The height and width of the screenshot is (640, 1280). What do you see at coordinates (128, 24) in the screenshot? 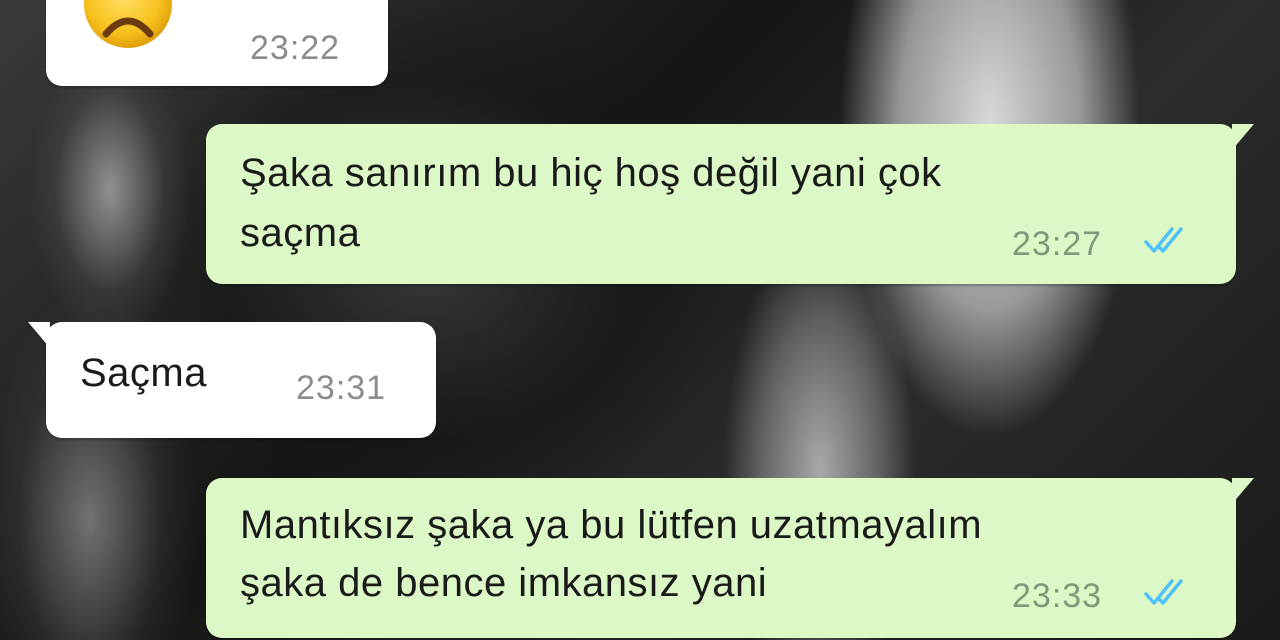
I see `frowning-face-emoji-icon` at bounding box center [128, 24].